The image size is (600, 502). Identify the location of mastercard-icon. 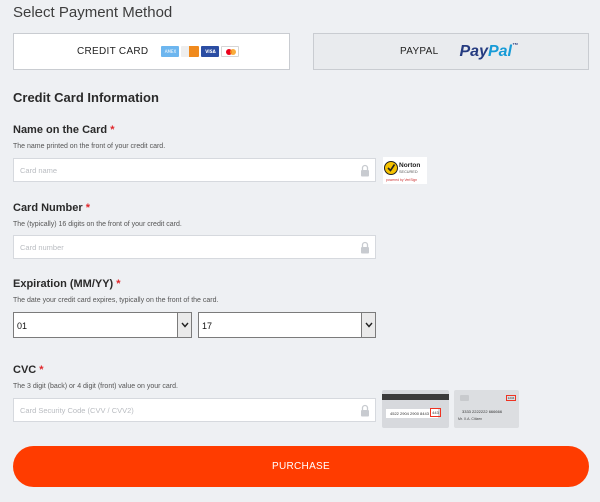
(230, 51).